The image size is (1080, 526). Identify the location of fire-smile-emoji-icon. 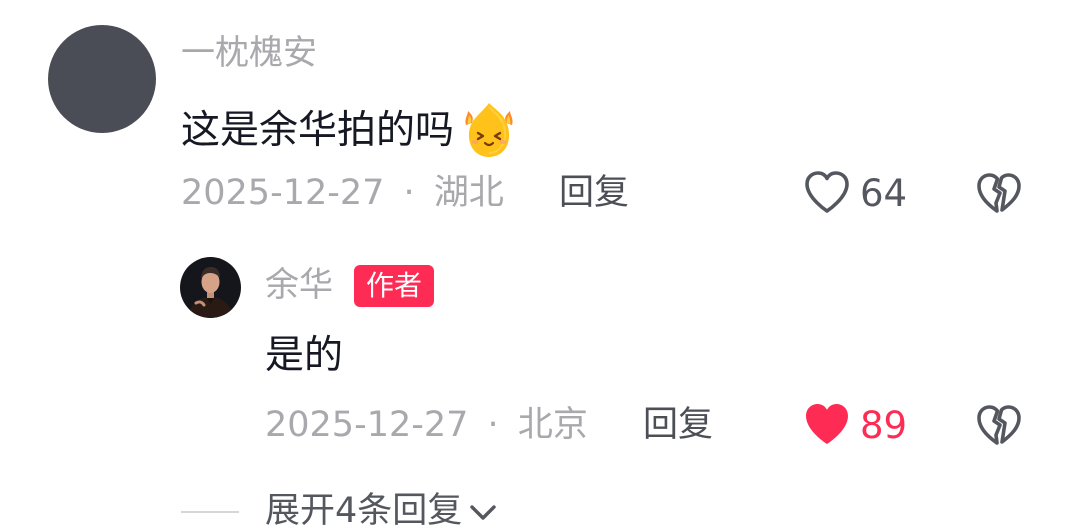
(489, 130).